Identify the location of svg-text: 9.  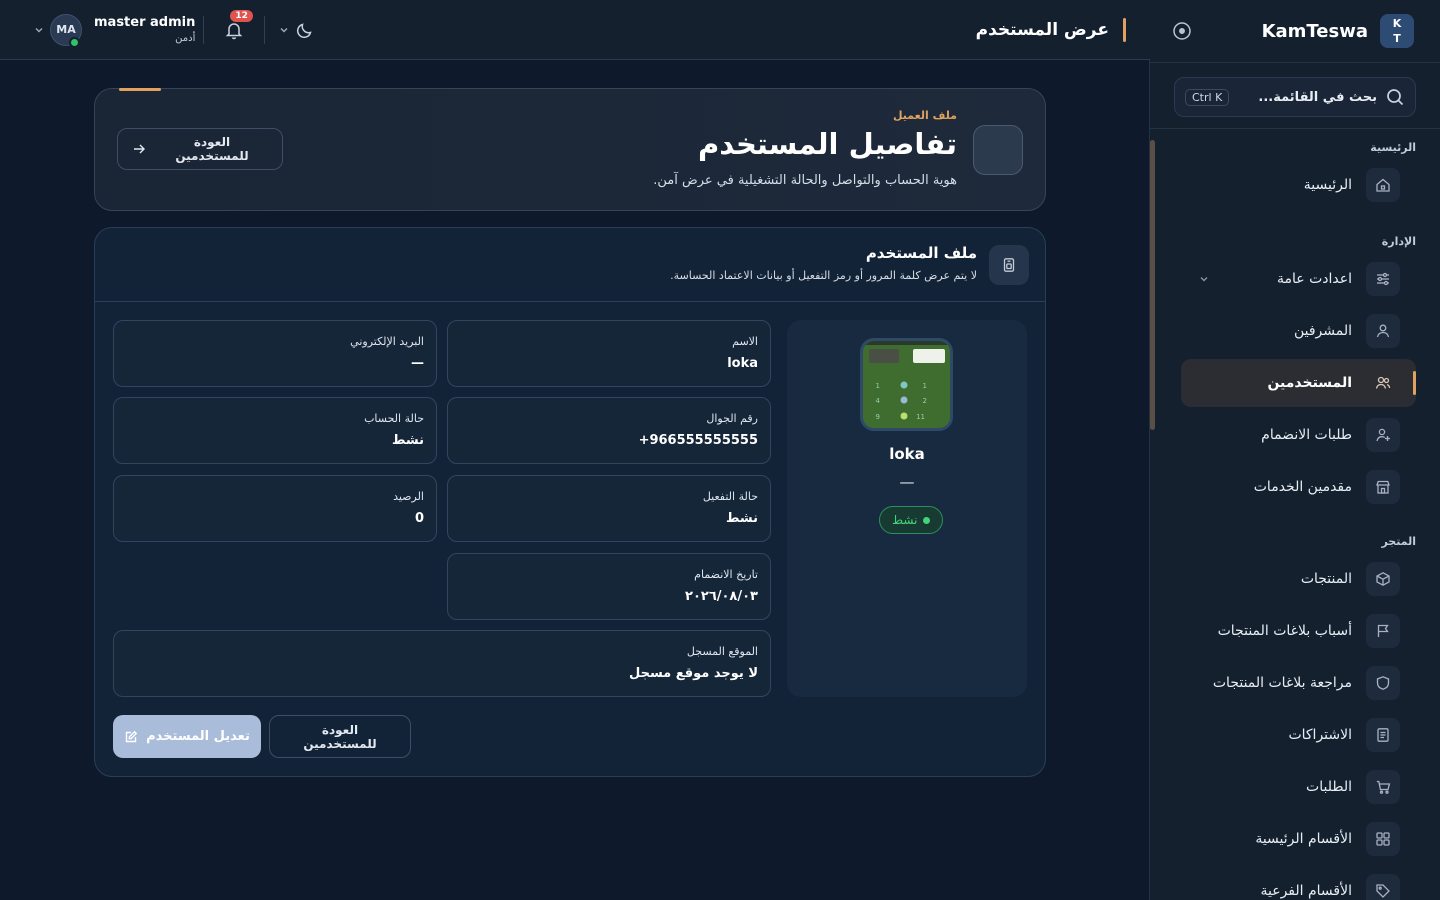
(878, 417).